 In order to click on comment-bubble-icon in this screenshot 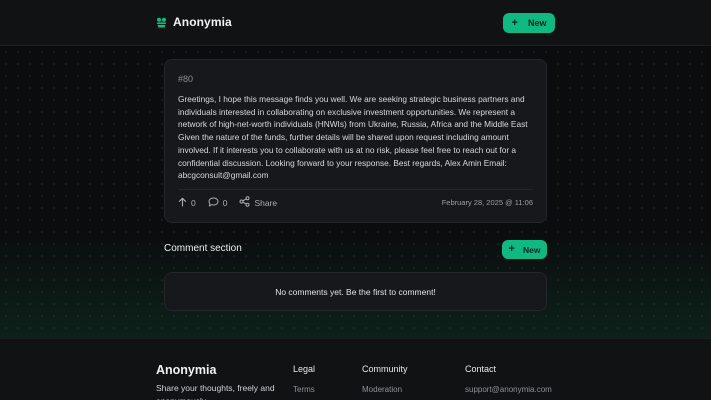, I will do `click(213, 203)`.